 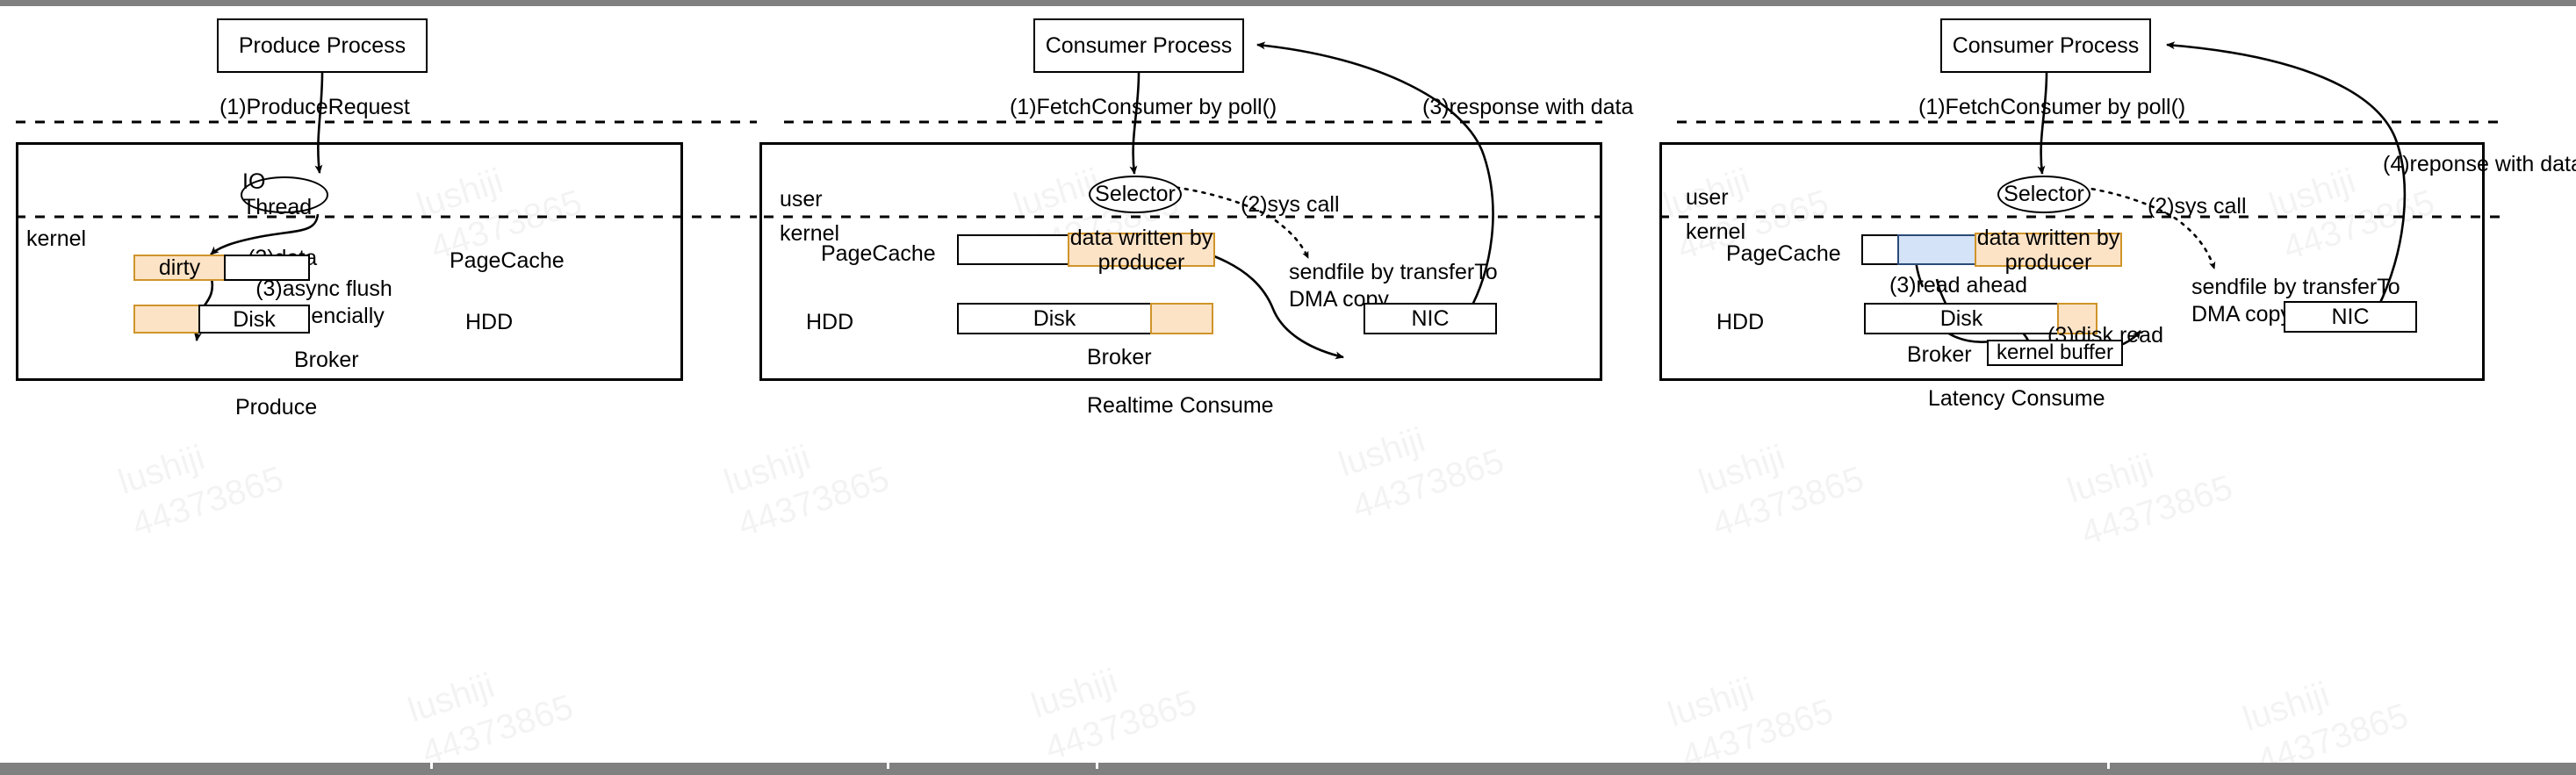 I want to click on disk-segment-latency: Disk, so click(x=1961, y=318).